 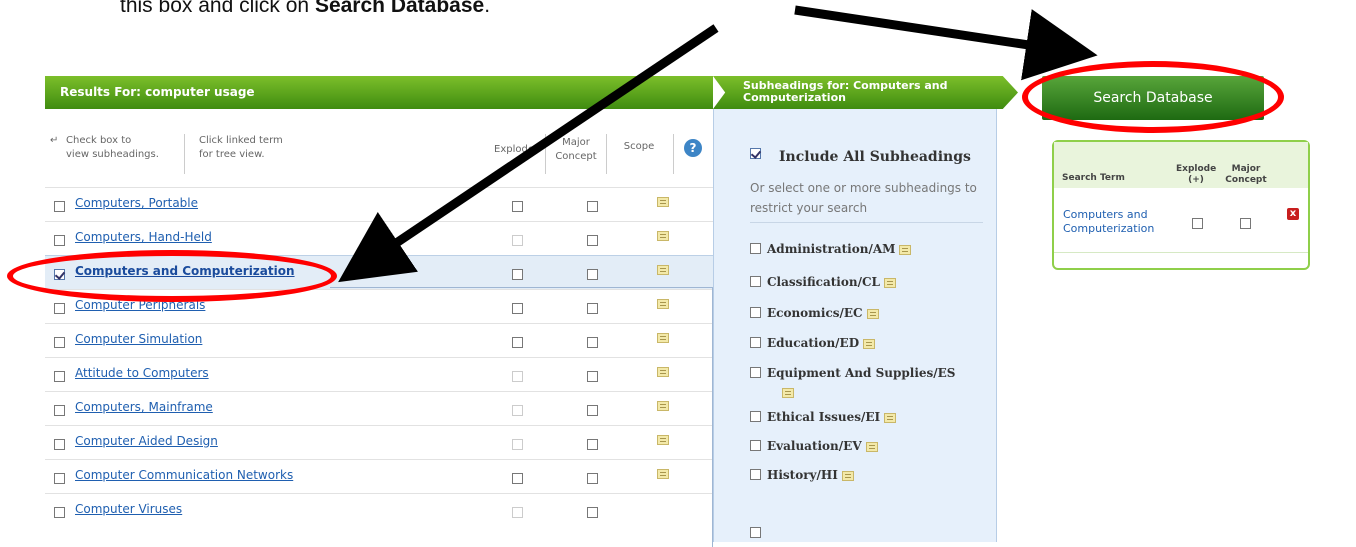 I want to click on arrow-to-term, so click(x=528, y=153).